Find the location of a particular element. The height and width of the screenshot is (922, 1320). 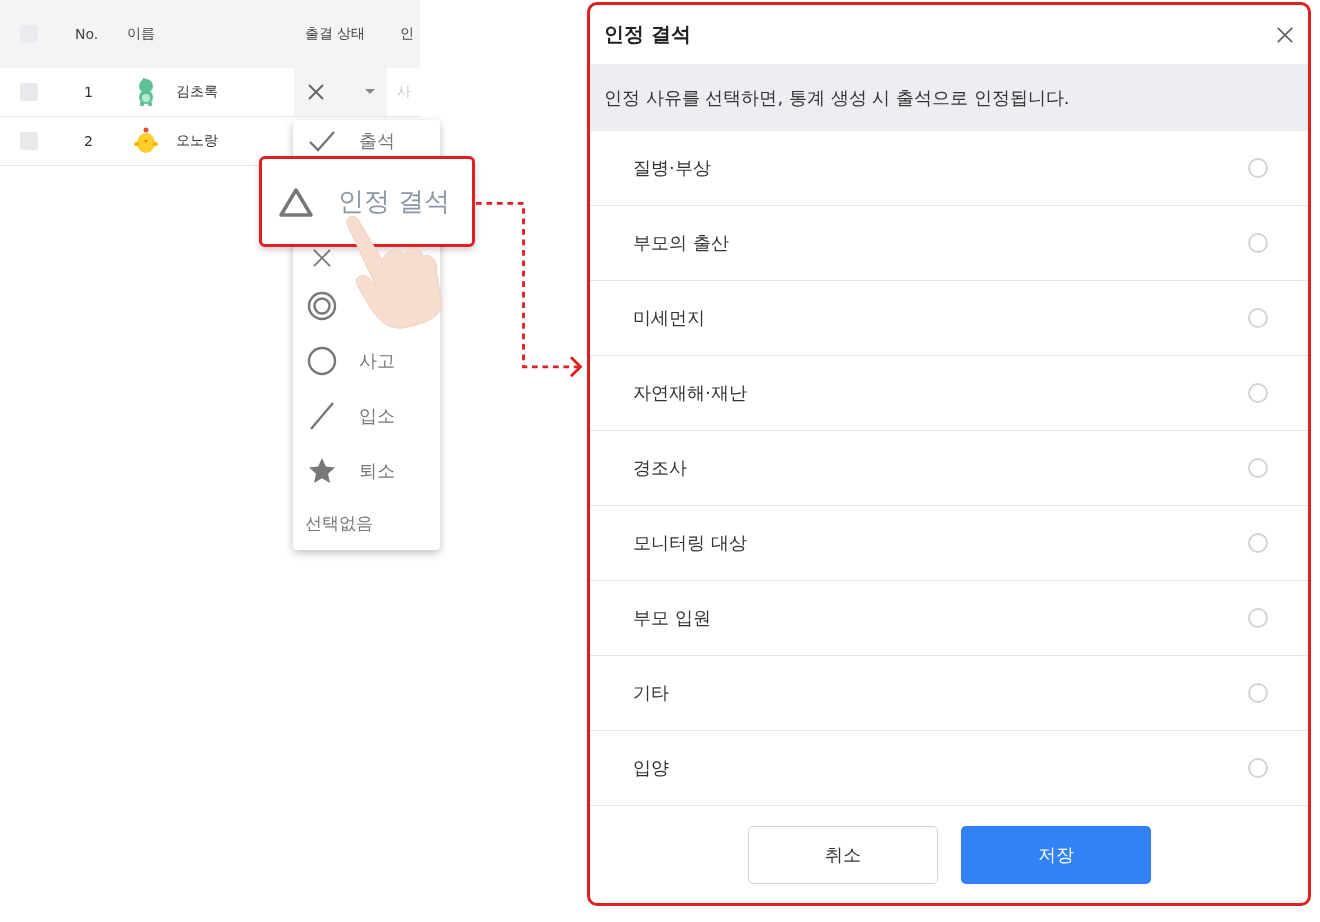

close-icon is located at coordinates (1285, 34).